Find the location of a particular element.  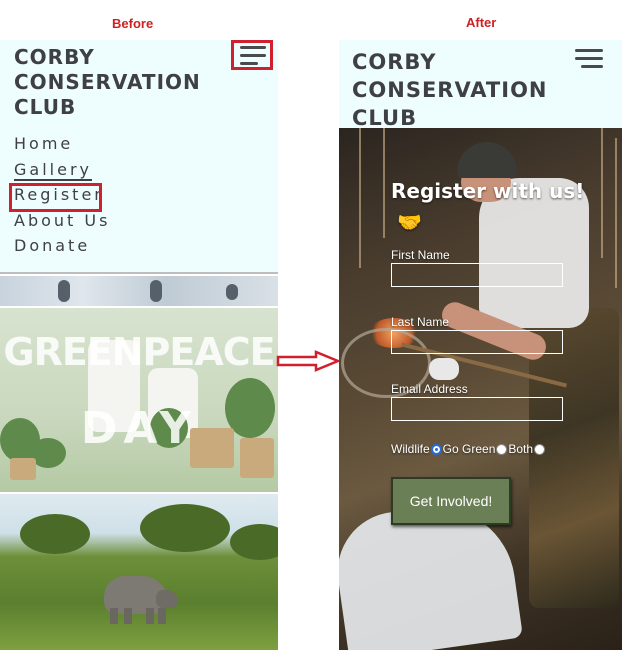

nav-item-donate: Donate is located at coordinates (62, 248).